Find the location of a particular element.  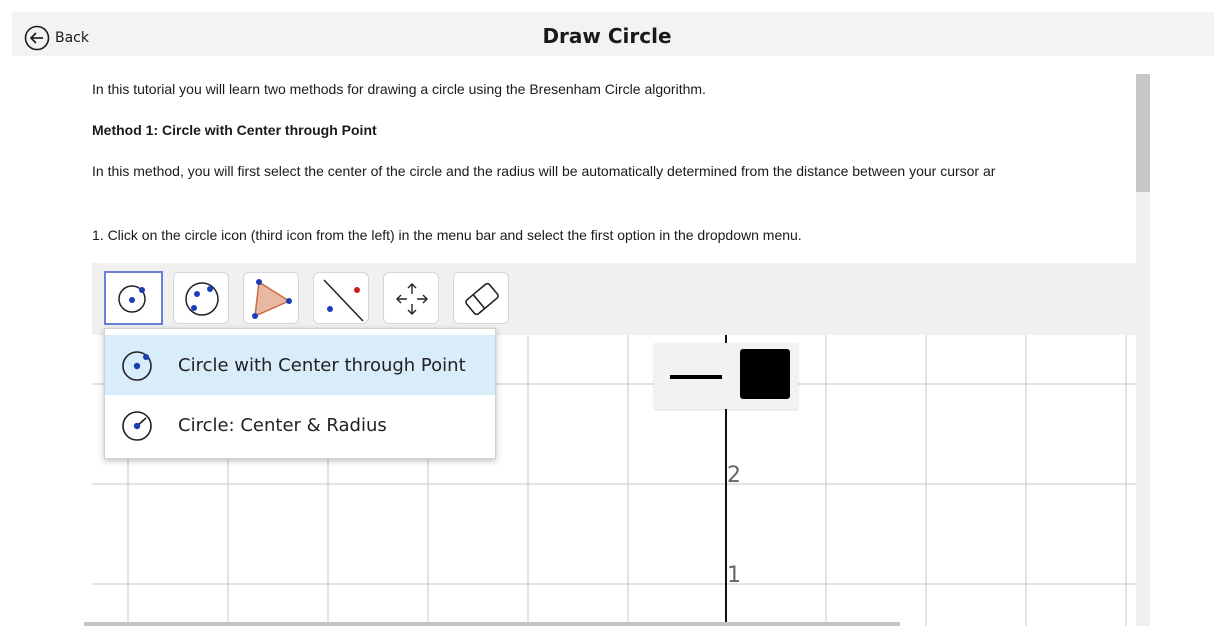

circle-center-radius-icon is located at coordinates (137, 426).